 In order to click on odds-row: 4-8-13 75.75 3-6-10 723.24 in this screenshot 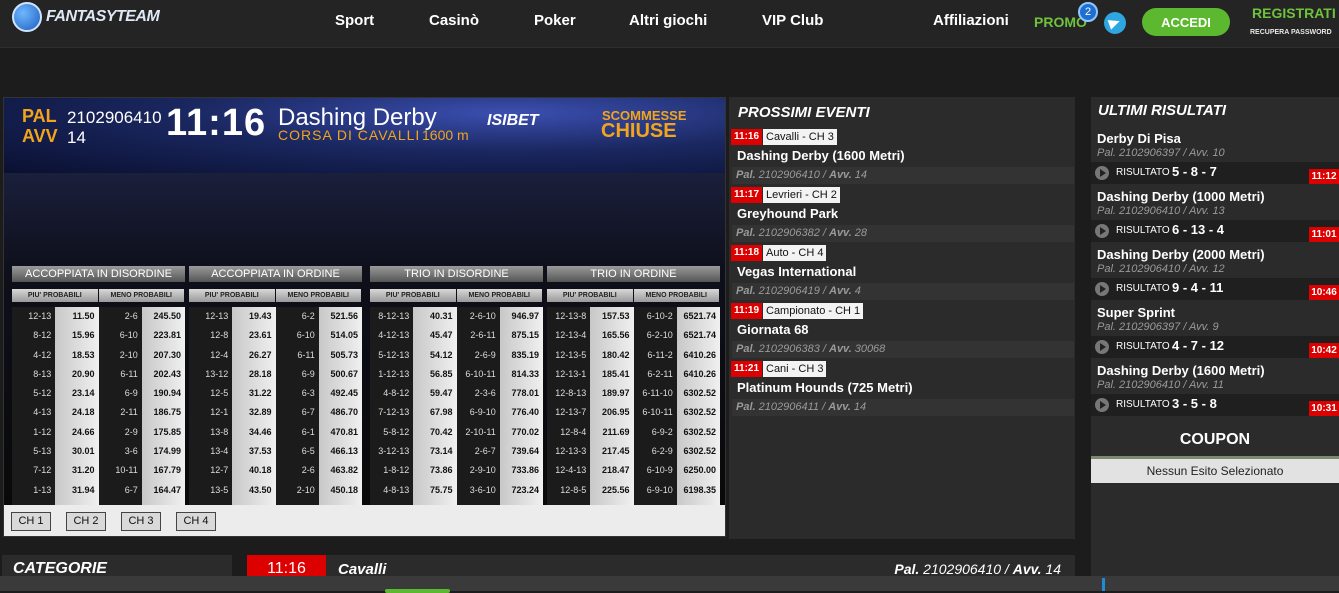, I will do `click(456, 490)`.